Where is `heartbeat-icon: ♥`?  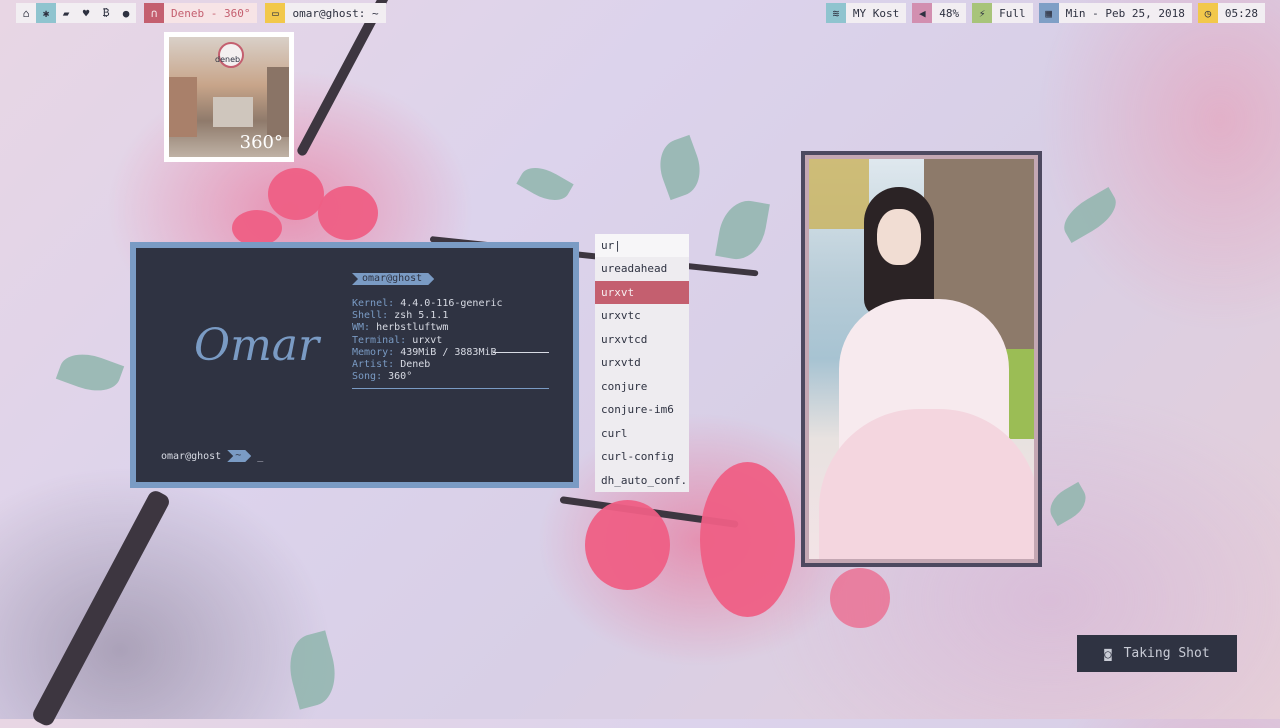 heartbeat-icon: ♥ is located at coordinates (86, 13).